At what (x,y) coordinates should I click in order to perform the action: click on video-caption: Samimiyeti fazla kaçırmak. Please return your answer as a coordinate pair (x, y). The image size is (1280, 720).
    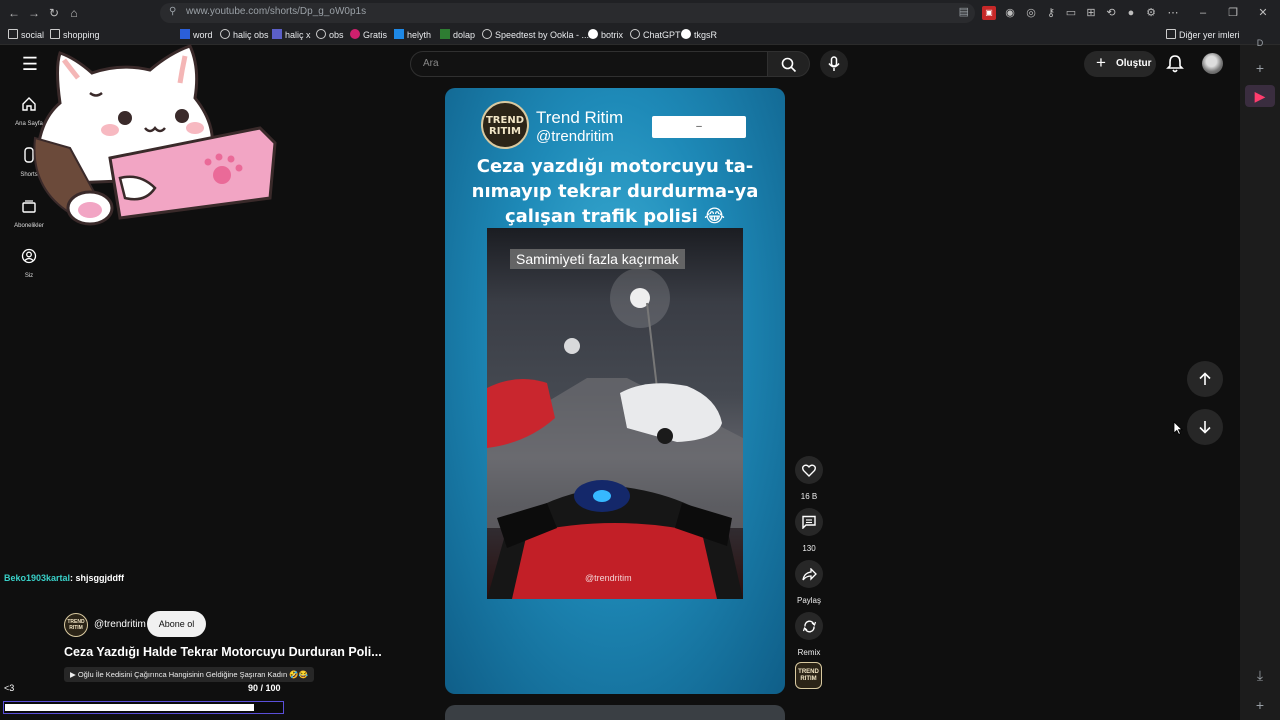
    Looking at the image, I should click on (597, 259).